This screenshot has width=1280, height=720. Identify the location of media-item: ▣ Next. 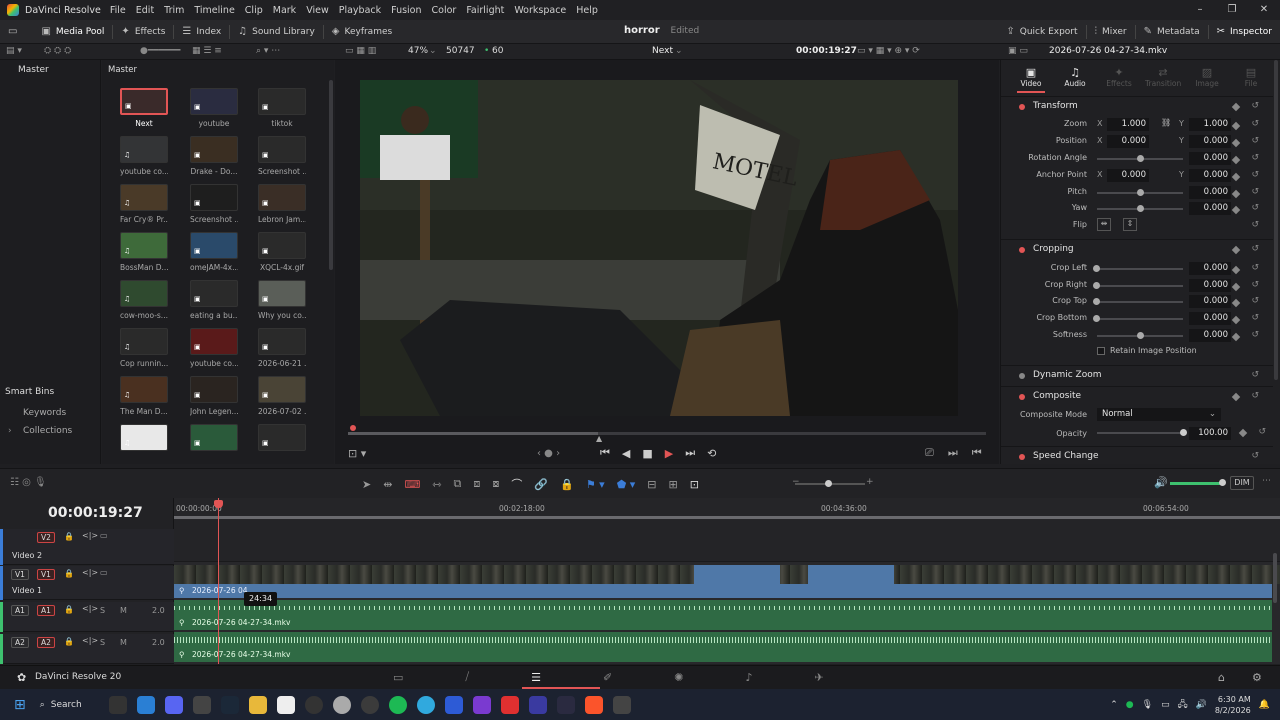
(144, 108).